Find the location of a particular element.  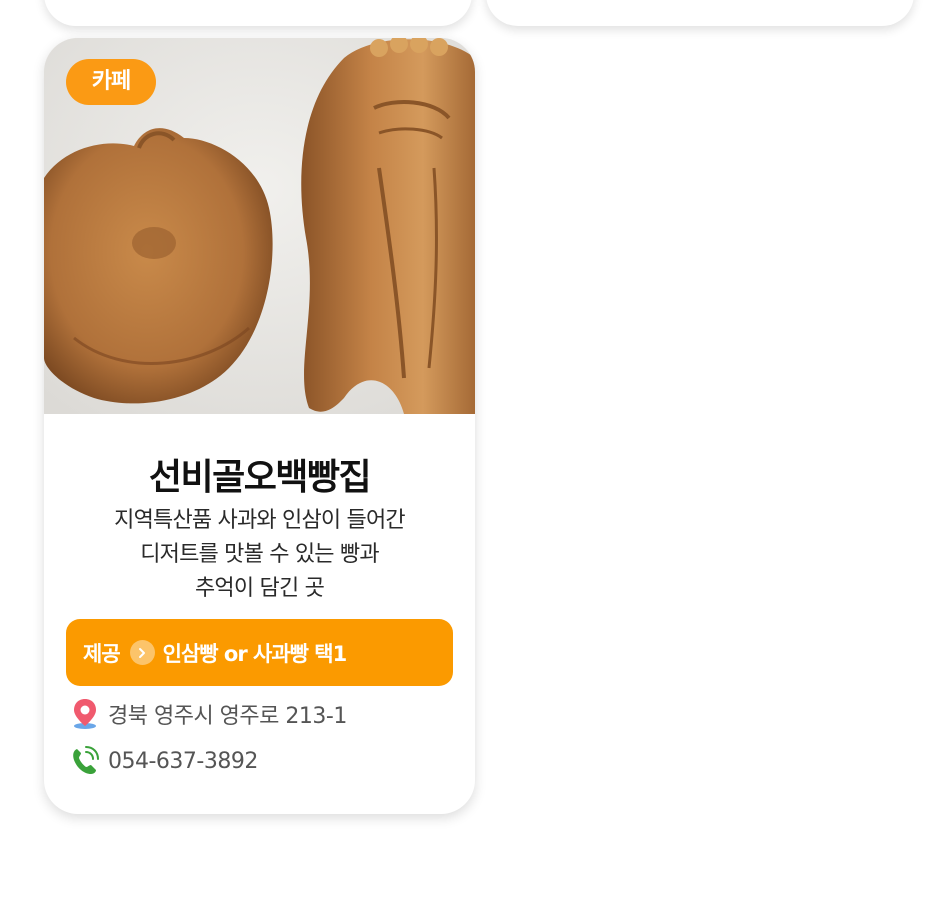

previous-card-right is located at coordinates (700, 13).